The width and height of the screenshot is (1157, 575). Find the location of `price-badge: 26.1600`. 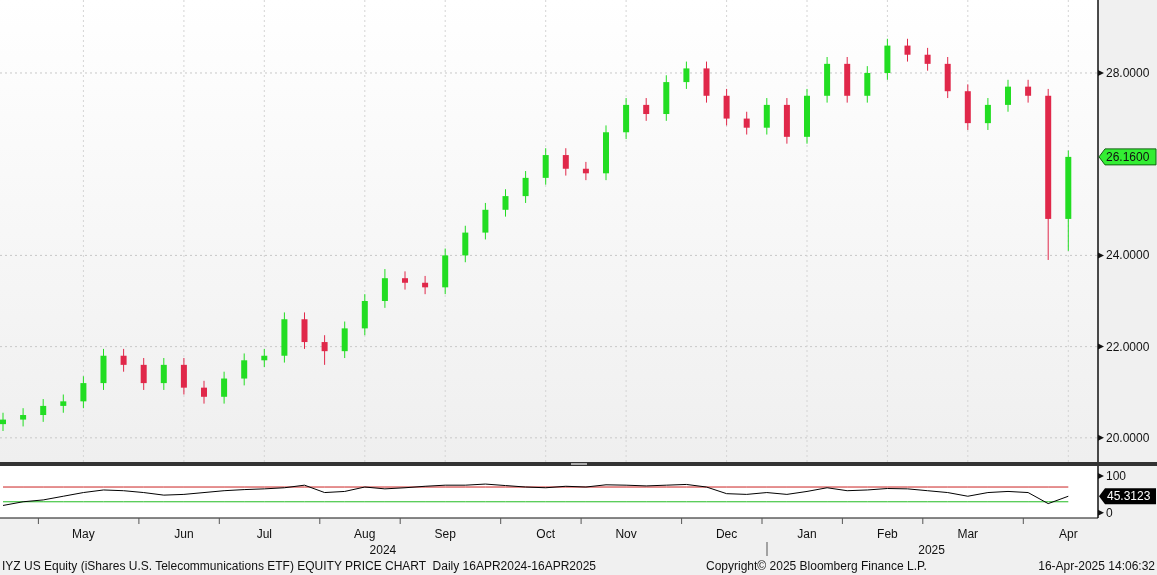

price-badge: 26.1600 is located at coordinates (1127, 157).